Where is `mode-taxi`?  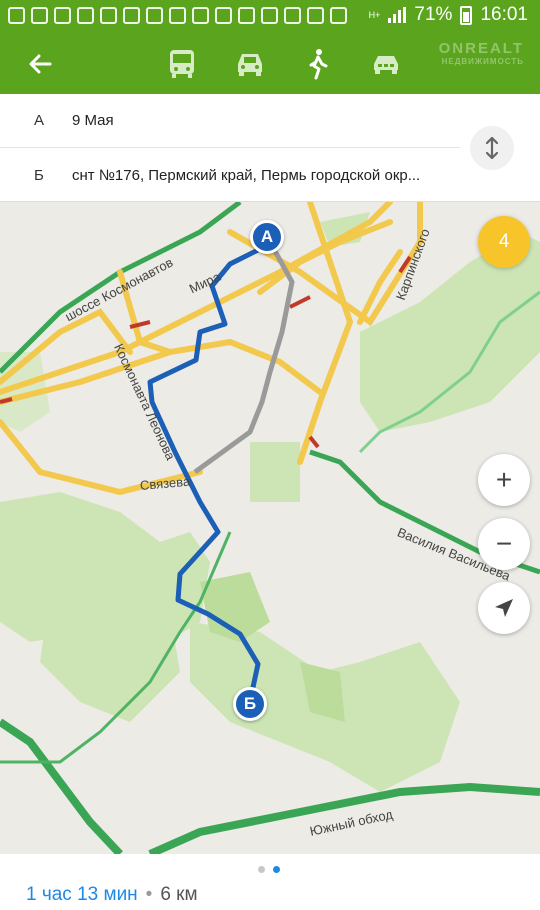
mode-taxi is located at coordinates (386, 64).